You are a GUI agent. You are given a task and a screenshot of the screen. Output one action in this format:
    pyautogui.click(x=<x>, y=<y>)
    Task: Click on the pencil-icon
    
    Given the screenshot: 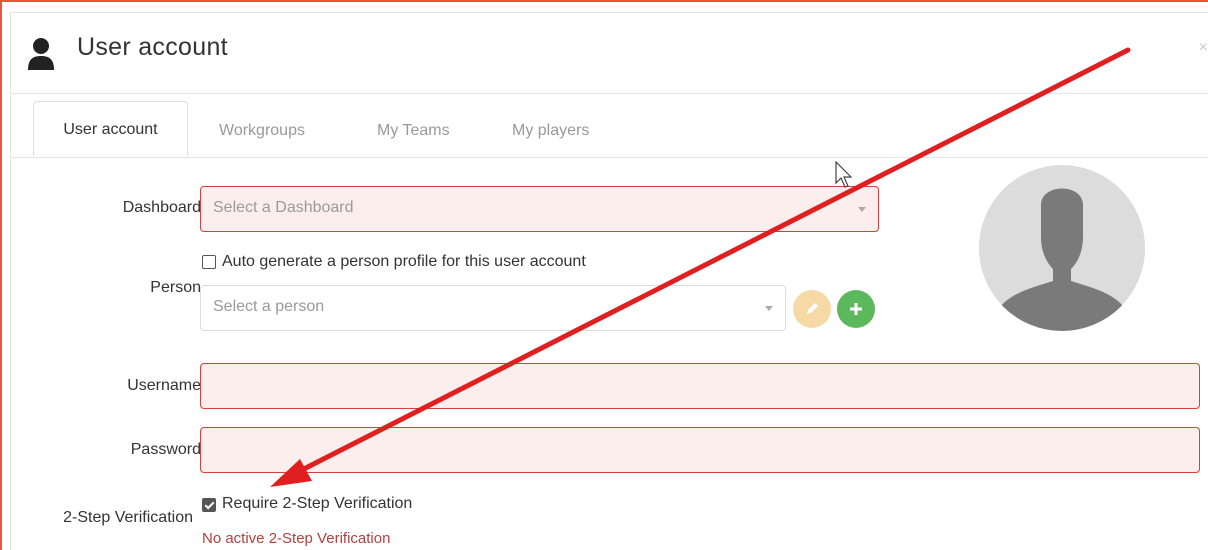 What is the action you would take?
    pyautogui.click(x=812, y=308)
    